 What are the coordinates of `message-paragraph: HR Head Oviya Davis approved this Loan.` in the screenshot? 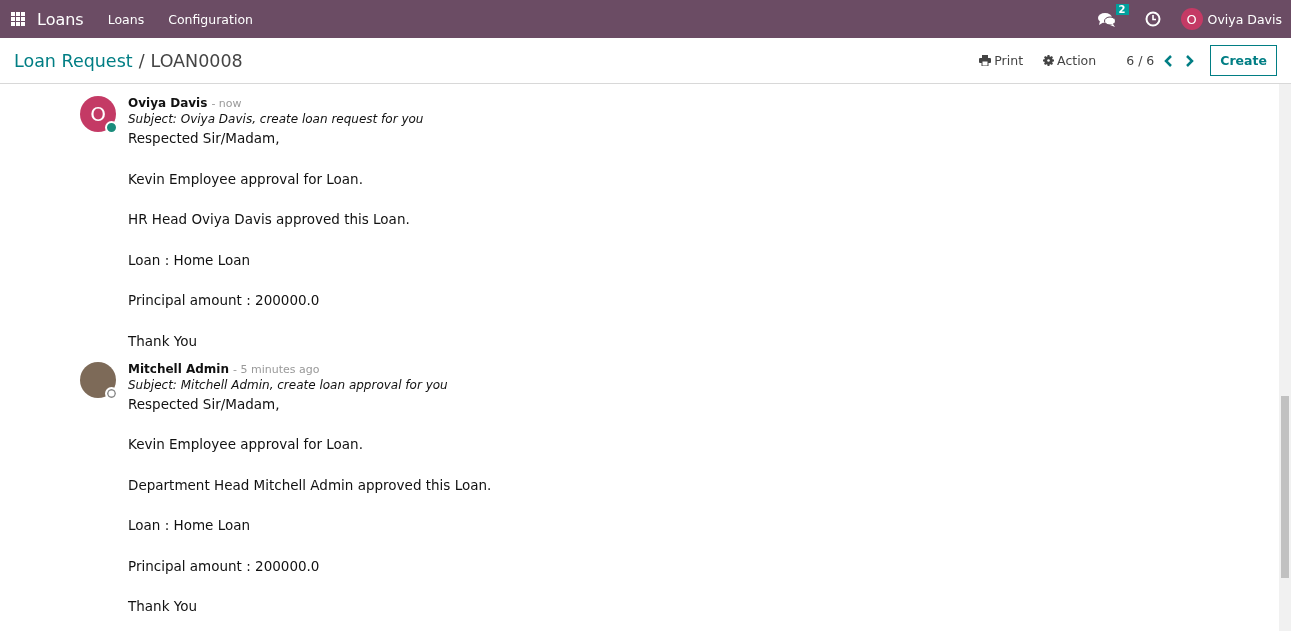 It's located at (269, 219).